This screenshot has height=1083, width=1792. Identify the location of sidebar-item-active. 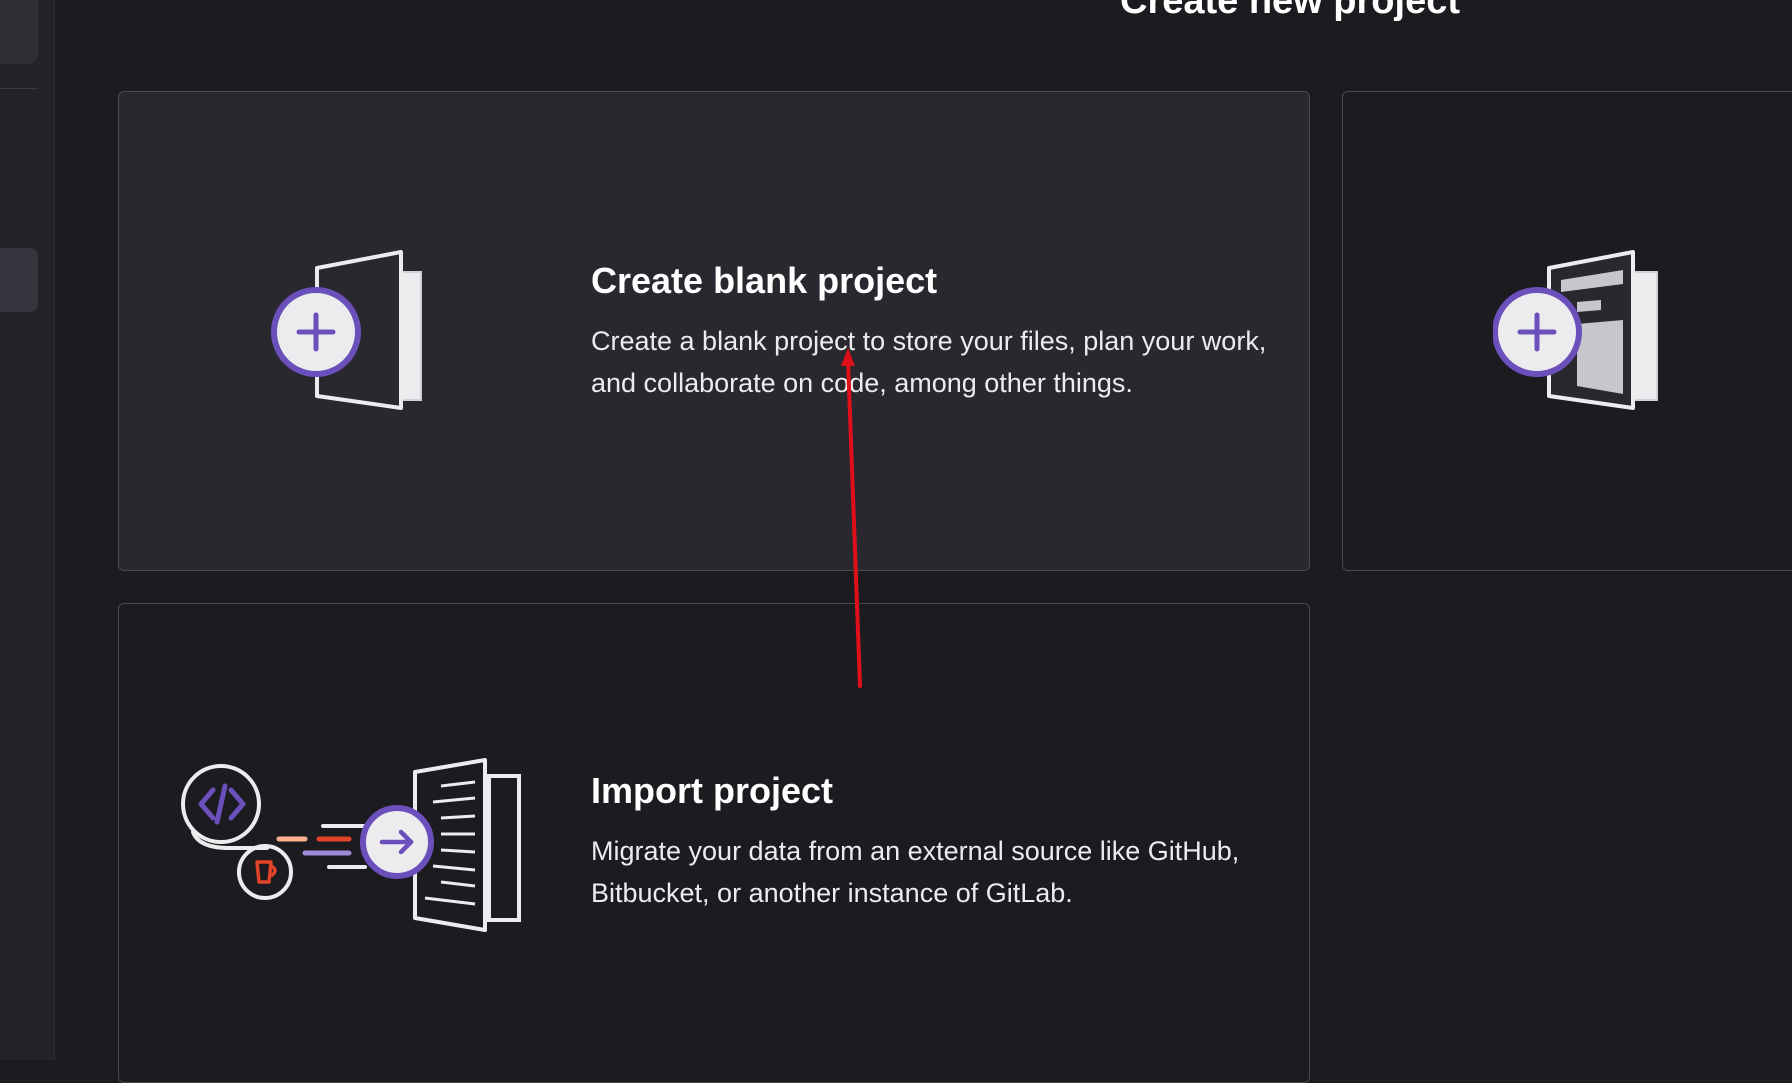
(19, 280).